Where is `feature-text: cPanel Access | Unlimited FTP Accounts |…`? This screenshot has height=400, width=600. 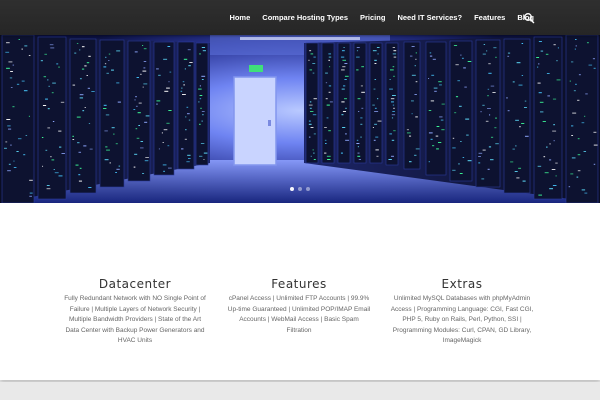
feature-text: cPanel Access | Unlimited FTP Accounts |… is located at coordinates (299, 314).